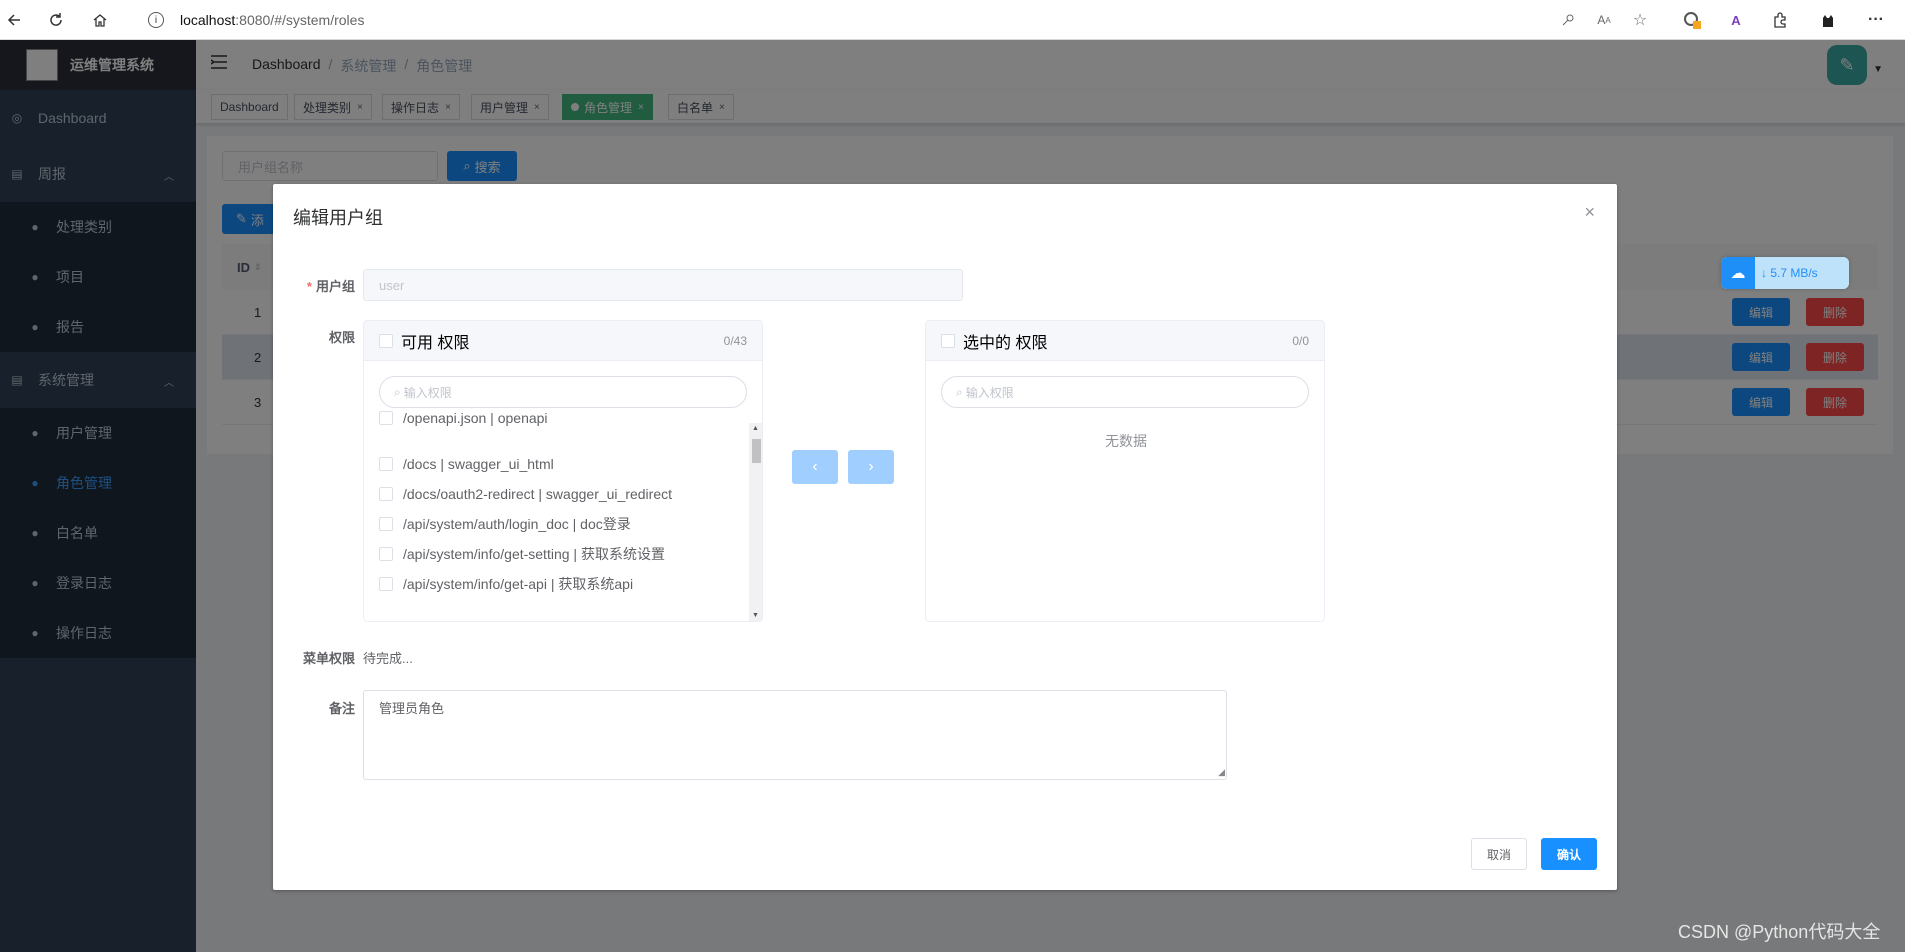 Image resolution: width=1905 pixels, height=952 pixels. Describe the element at coordinates (300, 20) in the screenshot. I see `url-path: :8080/#/system/roles` at that location.